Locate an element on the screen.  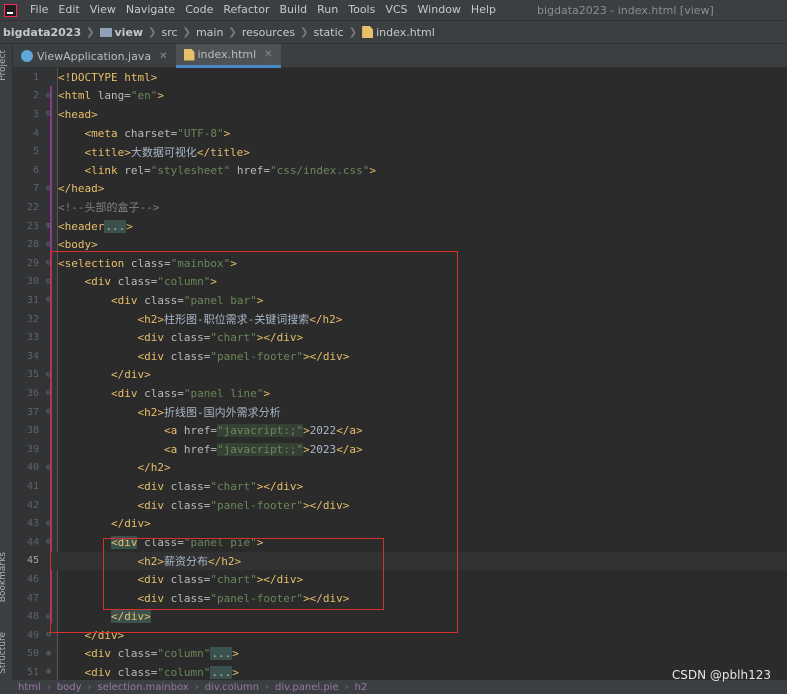
code-line: 44 ⊖ <div class="panel pie"> is located at coordinates (400, 542).